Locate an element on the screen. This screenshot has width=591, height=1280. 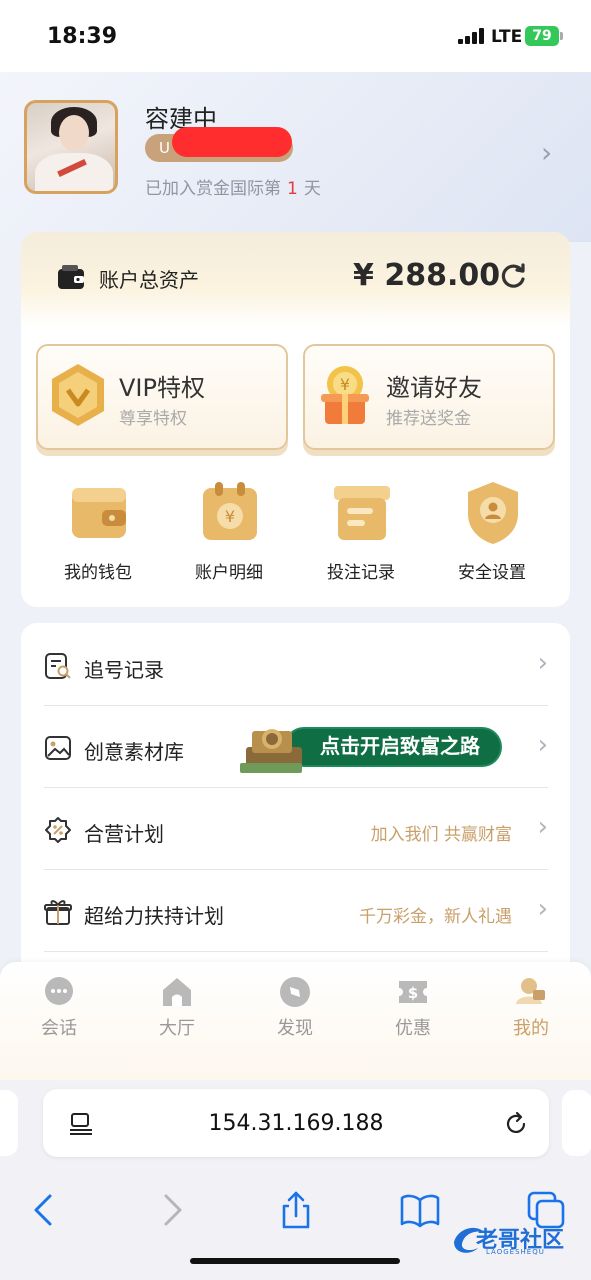
quick-action-wallet: 我的钱包 is located at coordinates (98, 535).